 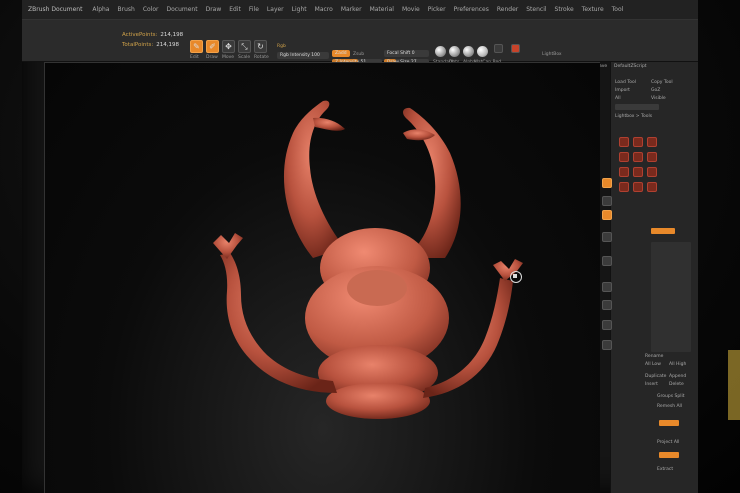 What do you see at coordinates (622, 90) in the screenshot?
I see `rp-import: Import` at bounding box center [622, 90].